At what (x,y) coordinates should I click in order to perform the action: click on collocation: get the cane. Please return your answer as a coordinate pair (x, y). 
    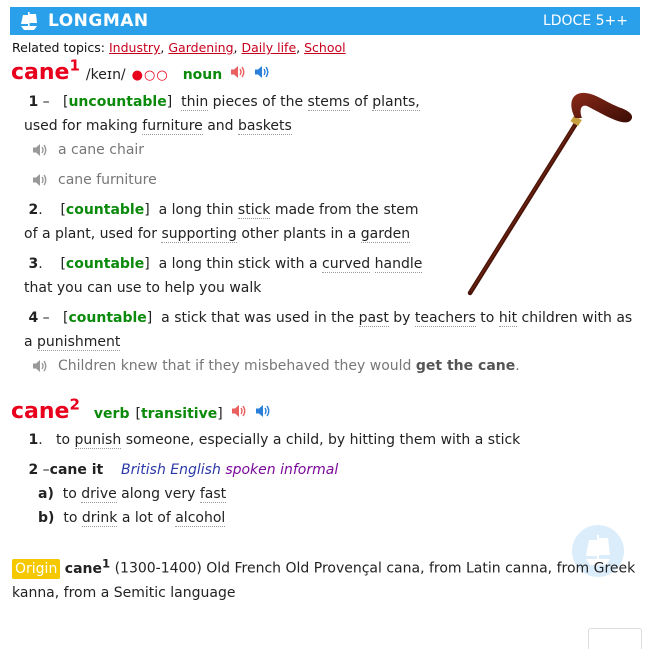
    Looking at the image, I should click on (465, 366).